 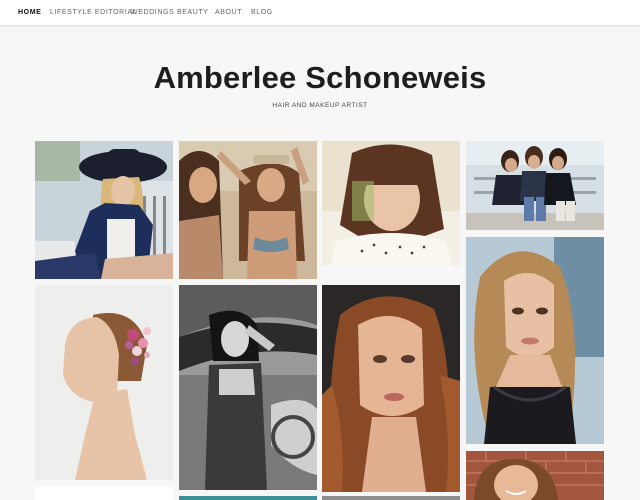 I want to click on woman-bob-haircut-photo, so click(x=391, y=203).